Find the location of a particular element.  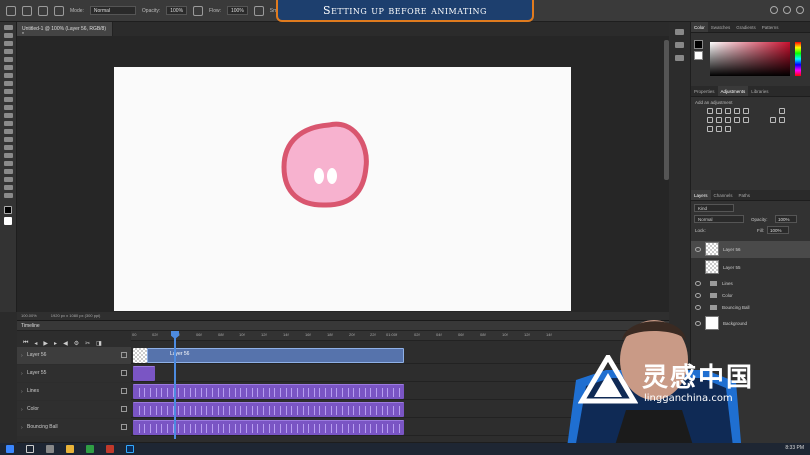

brush-panel-icon is located at coordinates (679, 58).